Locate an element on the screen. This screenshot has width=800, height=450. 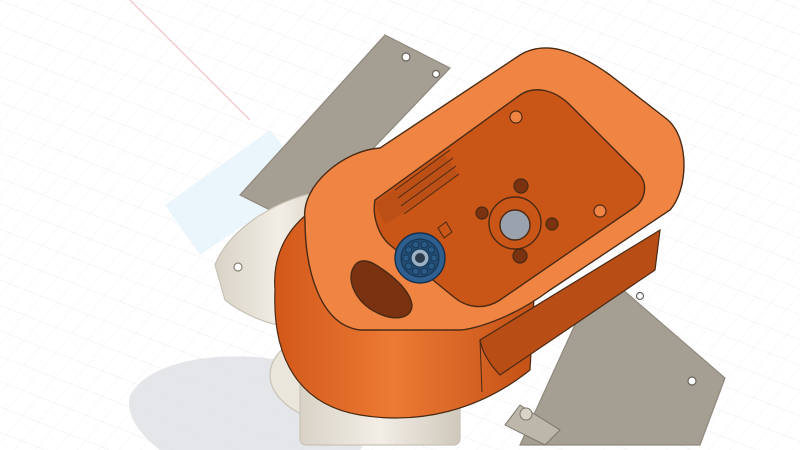
ball-bearing is located at coordinates (420, 258).